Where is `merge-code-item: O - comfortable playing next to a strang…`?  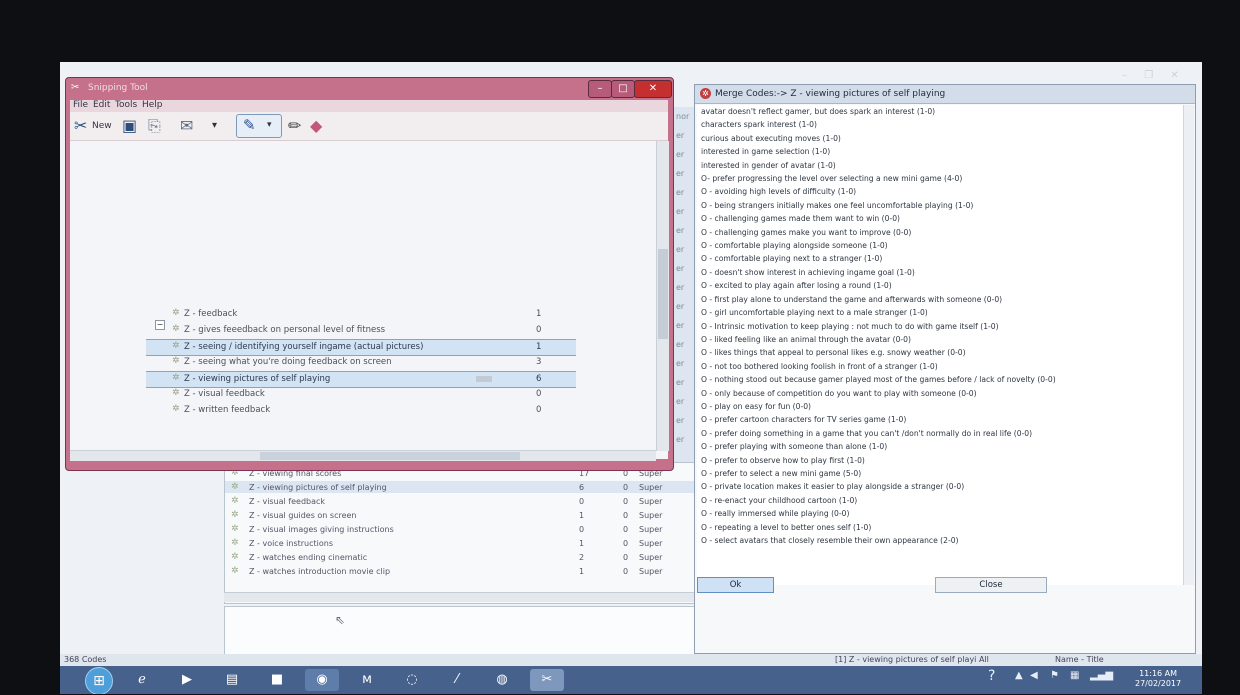 merge-code-item: O - comfortable playing next to a strang… is located at coordinates (940, 258).